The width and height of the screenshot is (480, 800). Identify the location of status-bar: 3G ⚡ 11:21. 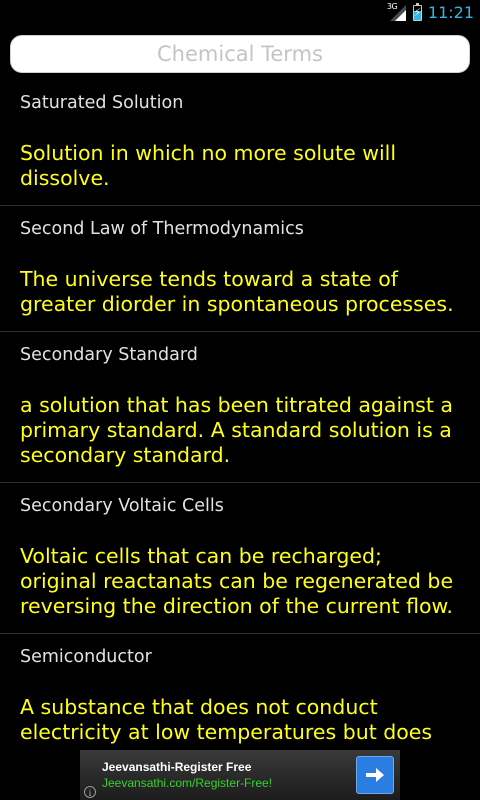
(240, 12).